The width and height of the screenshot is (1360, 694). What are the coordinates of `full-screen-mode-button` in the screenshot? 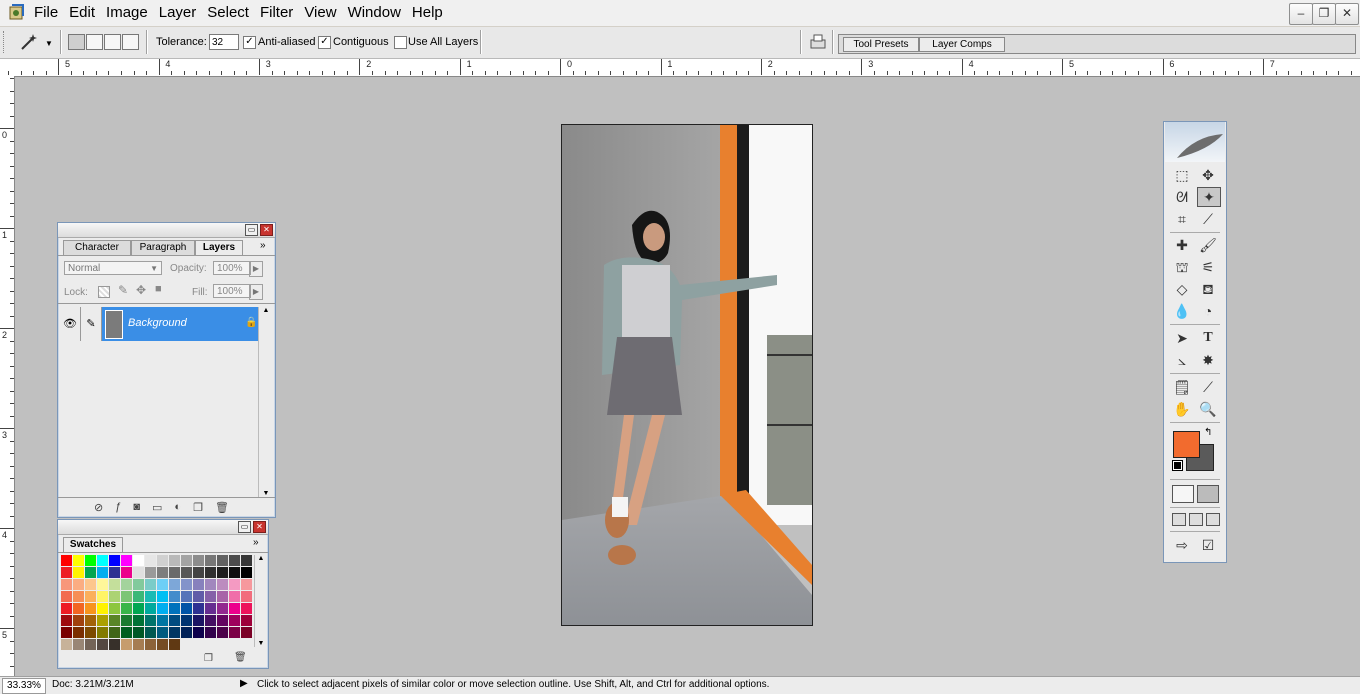 It's located at (1213, 519).